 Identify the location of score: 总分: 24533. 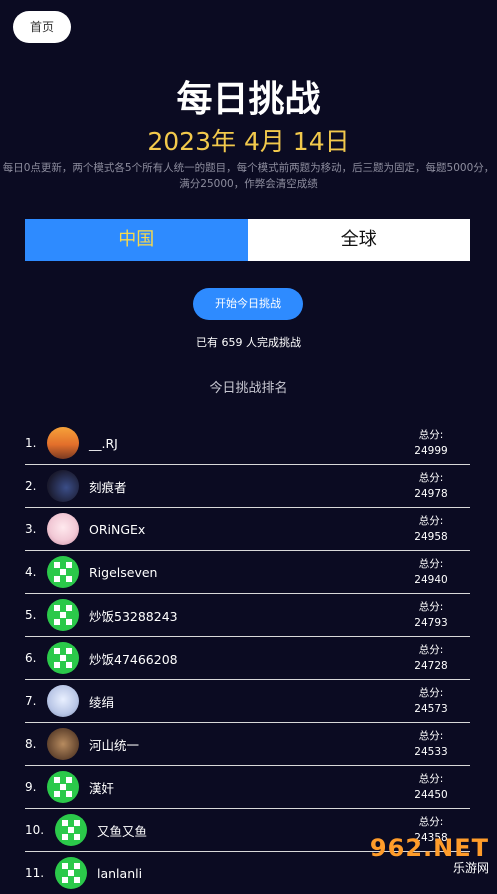
(431, 744).